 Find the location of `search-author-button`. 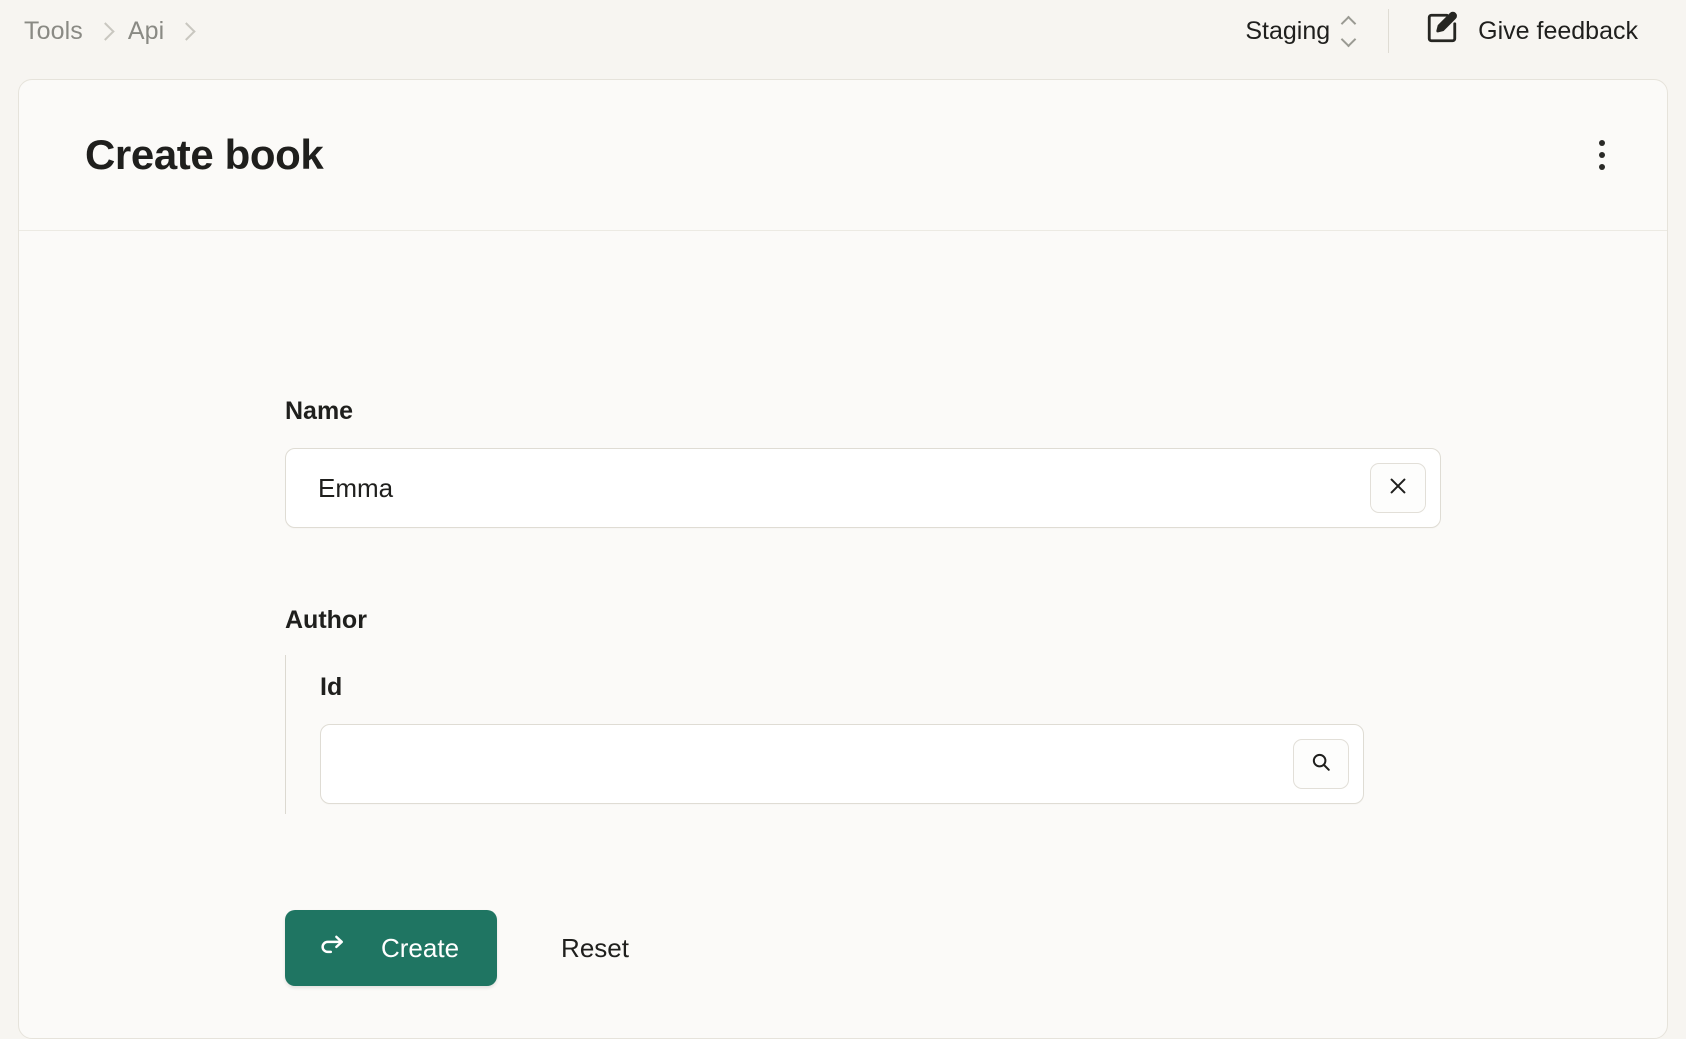

search-author-button is located at coordinates (1321, 764).